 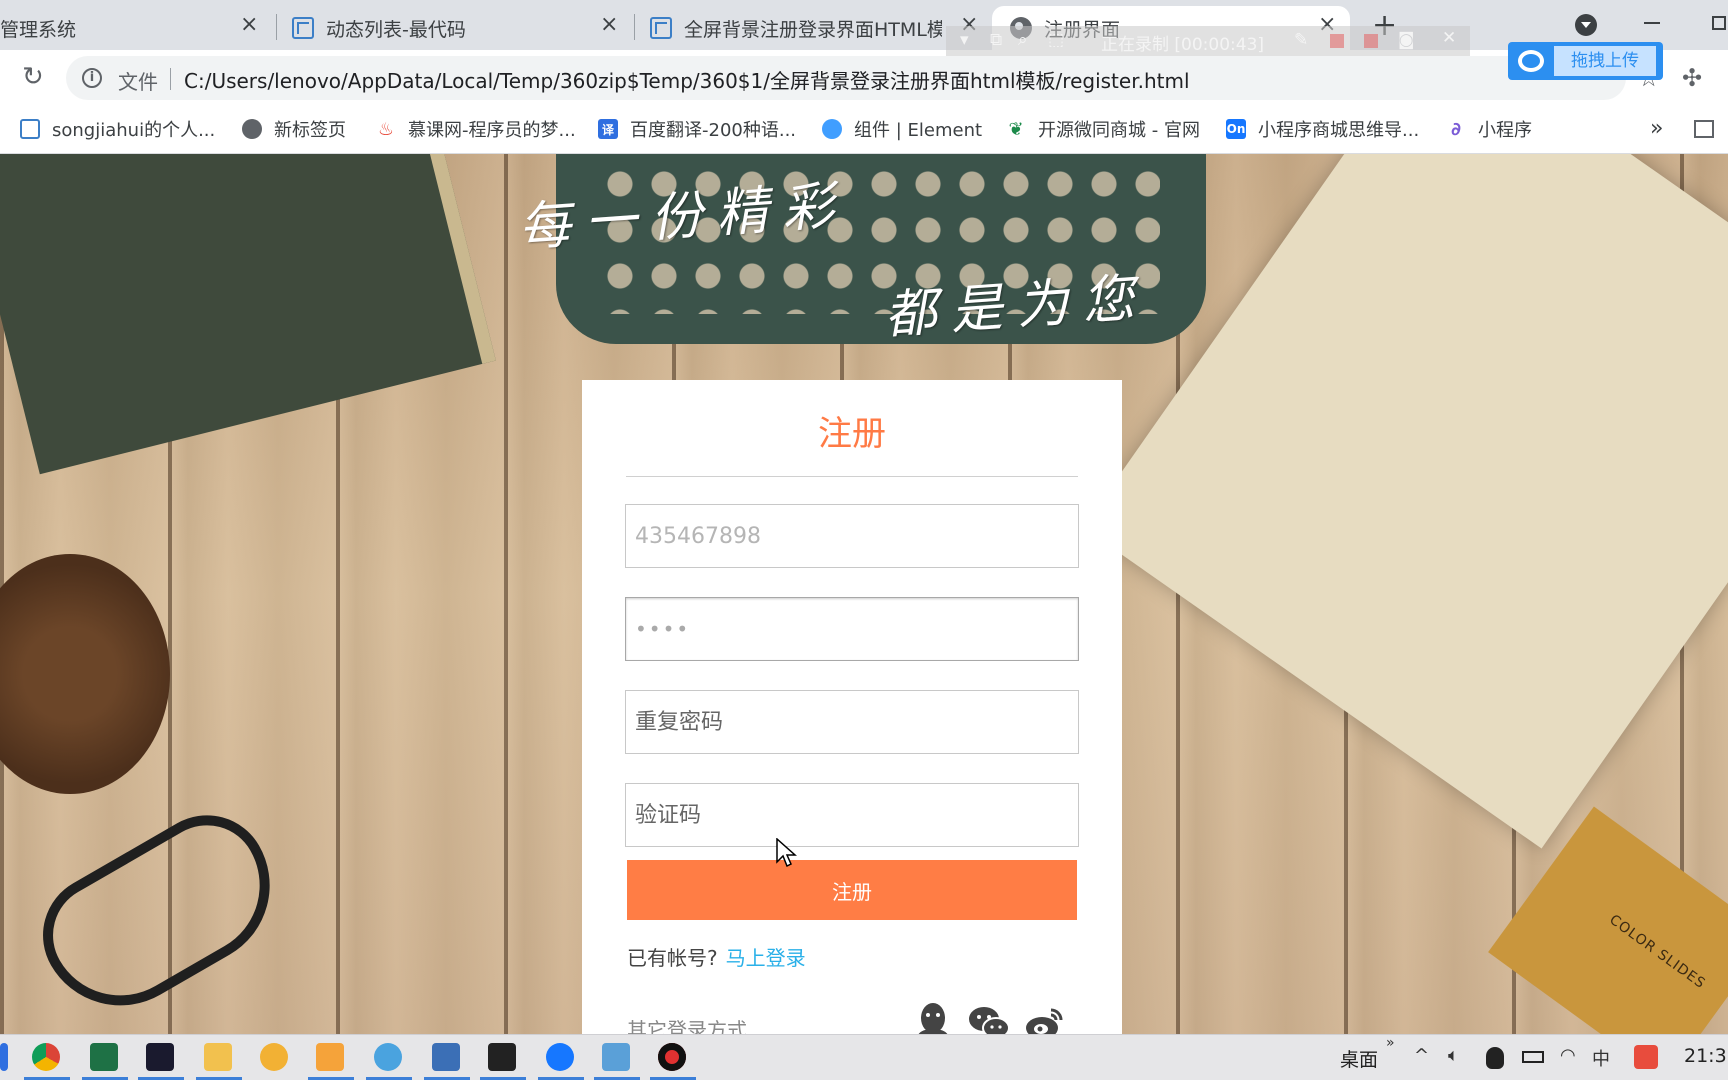 What do you see at coordinates (1183, 45) in the screenshot?
I see `recording-status: 正在录制 [00:00:43]` at bounding box center [1183, 45].